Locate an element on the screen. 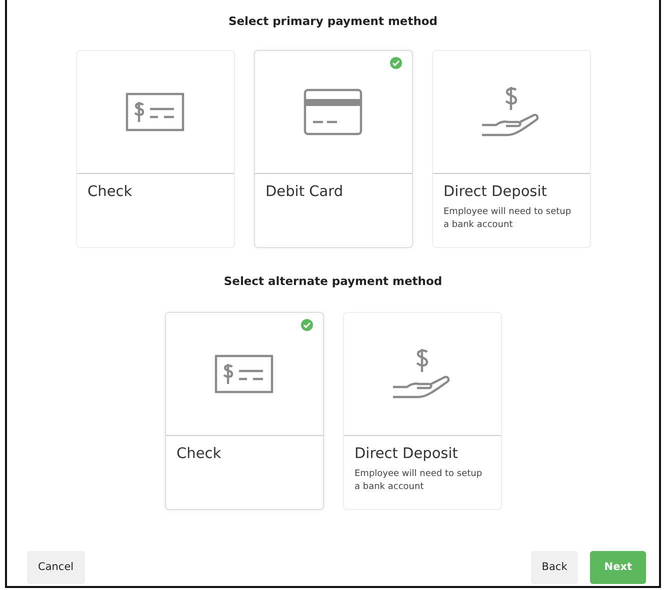  cancel-button: Cancel is located at coordinates (56, 567).